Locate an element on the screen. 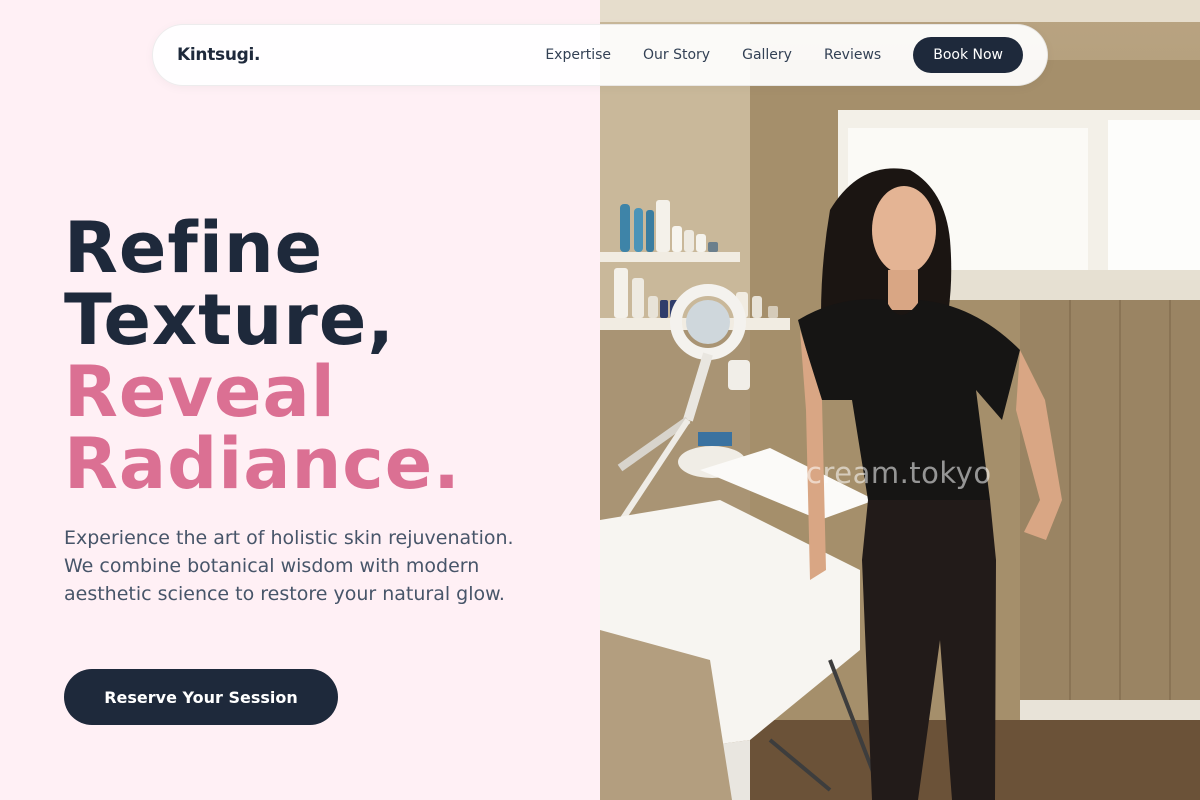  headline-line-4: Radiance. is located at coordinates (262, 464).